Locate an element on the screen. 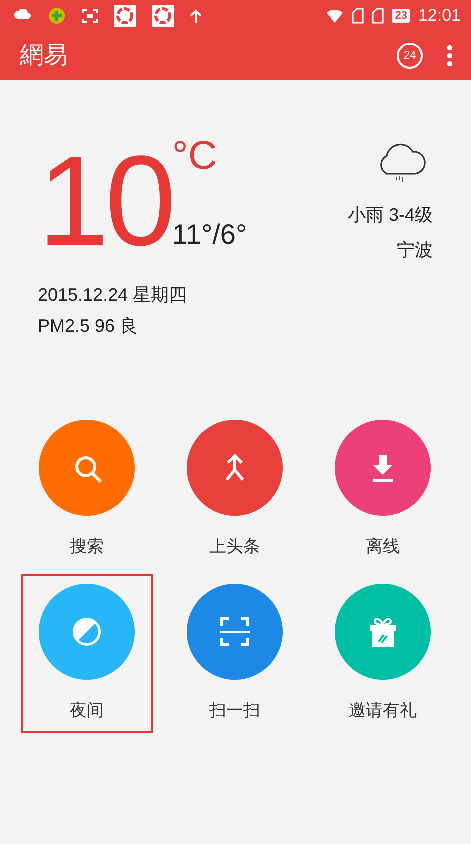 This screenshot has height=844, width=471. temperature-unit: °C is located at coordinates (195, 156).